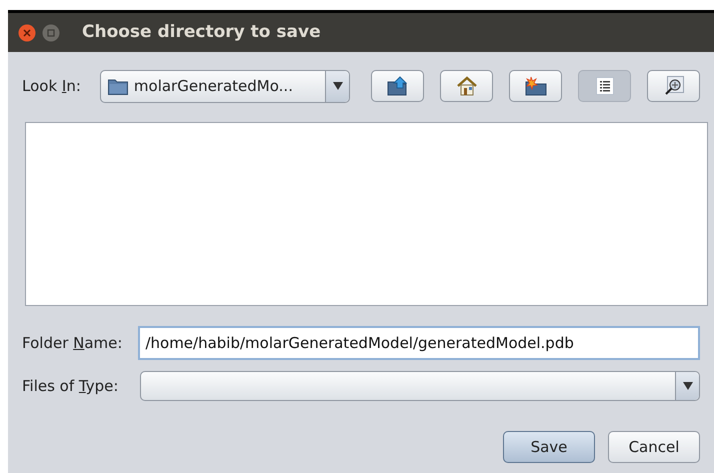 The width and height of the screenshot is (714, 473). What do you see at coordinates (419, 343) in the screenshot?
I see `folder-name-field: /home/habib/molarGeneratedModel/generatedModel.pdb` at bounding box center [419, 343].